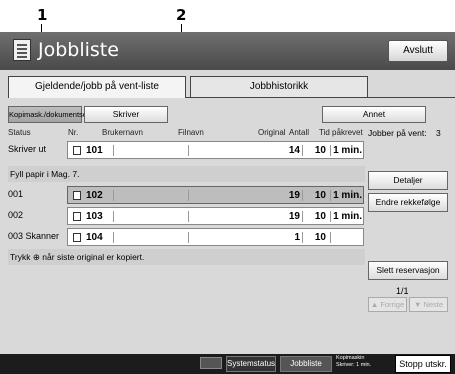  Describe the element at coordinates (122, 132) in the screenshot. I see `header-user: Brukernavn` at that location.